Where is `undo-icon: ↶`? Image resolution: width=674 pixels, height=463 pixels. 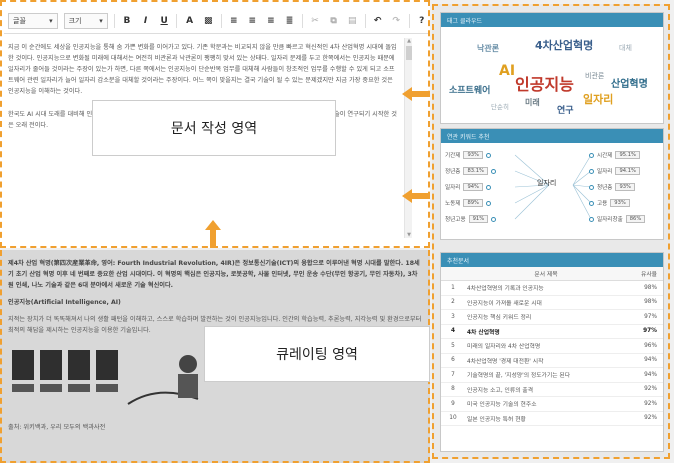
undo-icon: ↶ is located at coordinates (377, 21).